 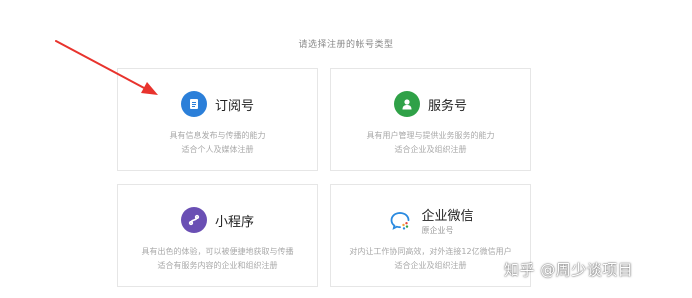 What do you see at coordinates (217, 119) in the screenshot?
I see `subscription-account-card: 订阅号 具有信息发布与传播的能力 适合个人及媒体注册` at bounding box center [217, 119].